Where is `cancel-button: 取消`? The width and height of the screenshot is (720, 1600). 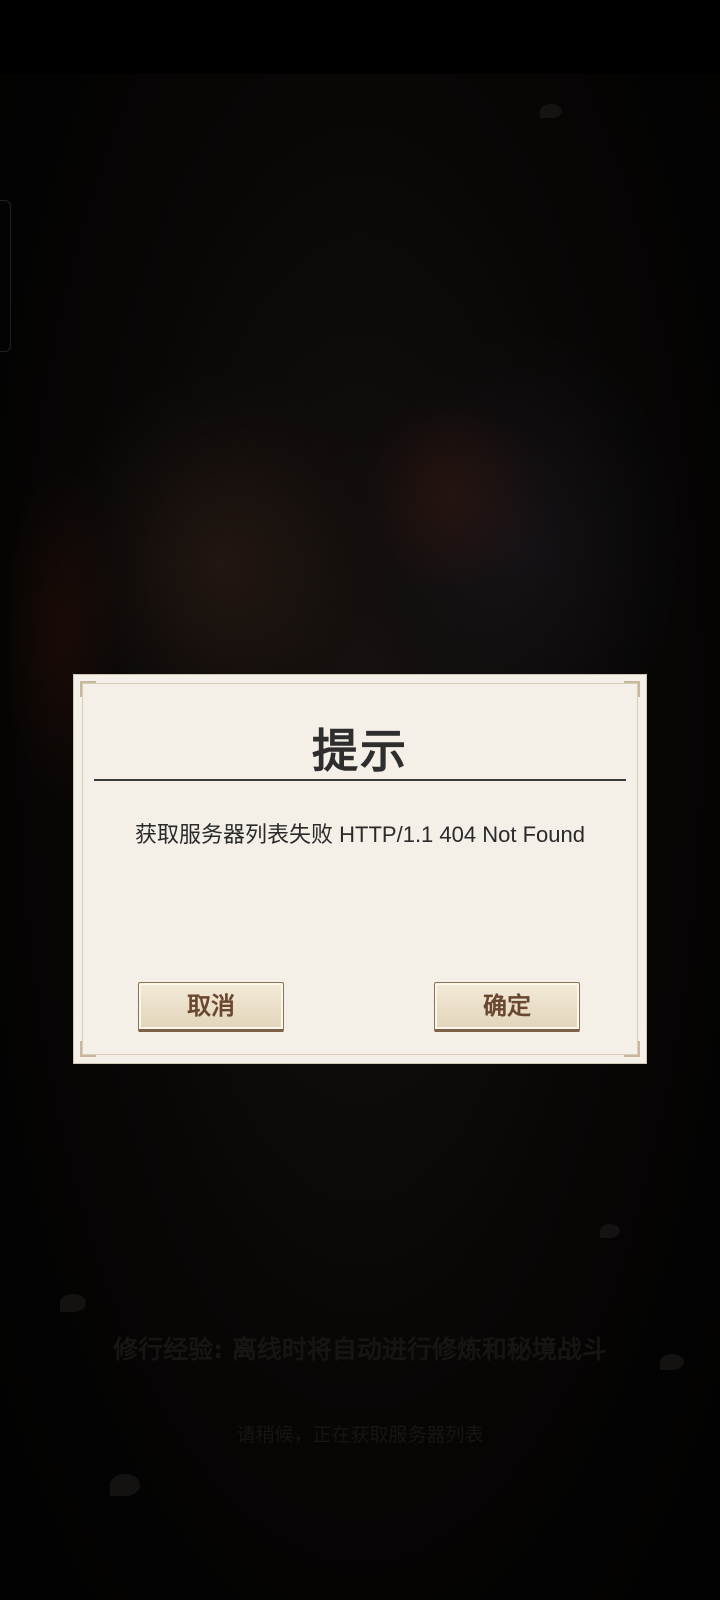
cancel-button: 取消 is located at coordinates (211, 1007).